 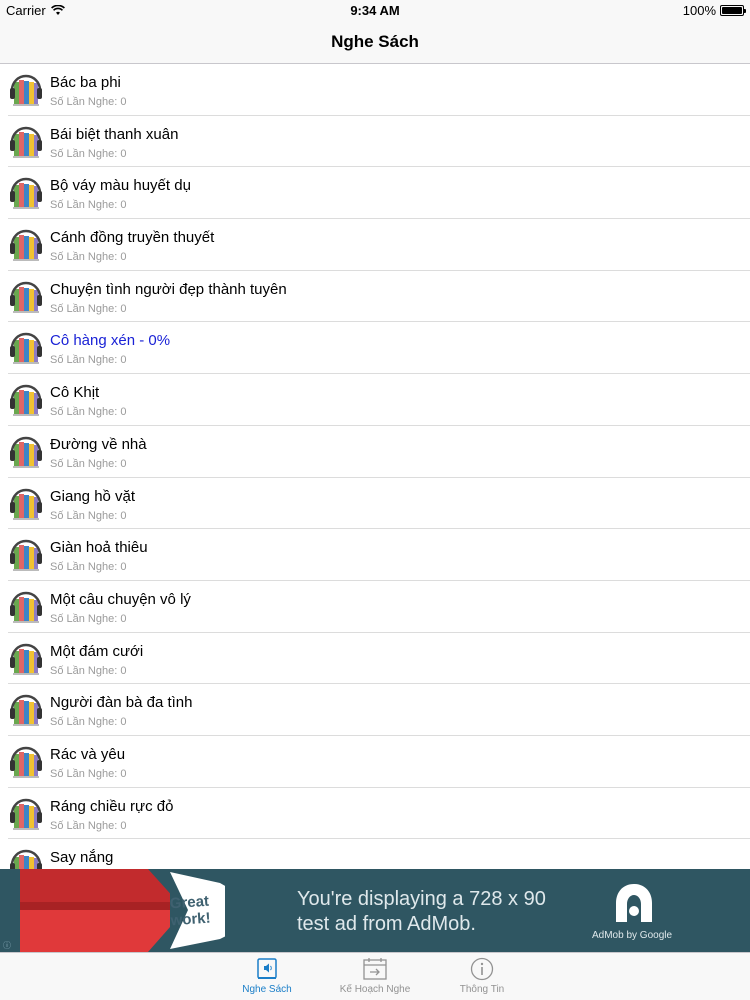 I want to click on ad-badge-text: Great work!, so click(x=190, y=911).